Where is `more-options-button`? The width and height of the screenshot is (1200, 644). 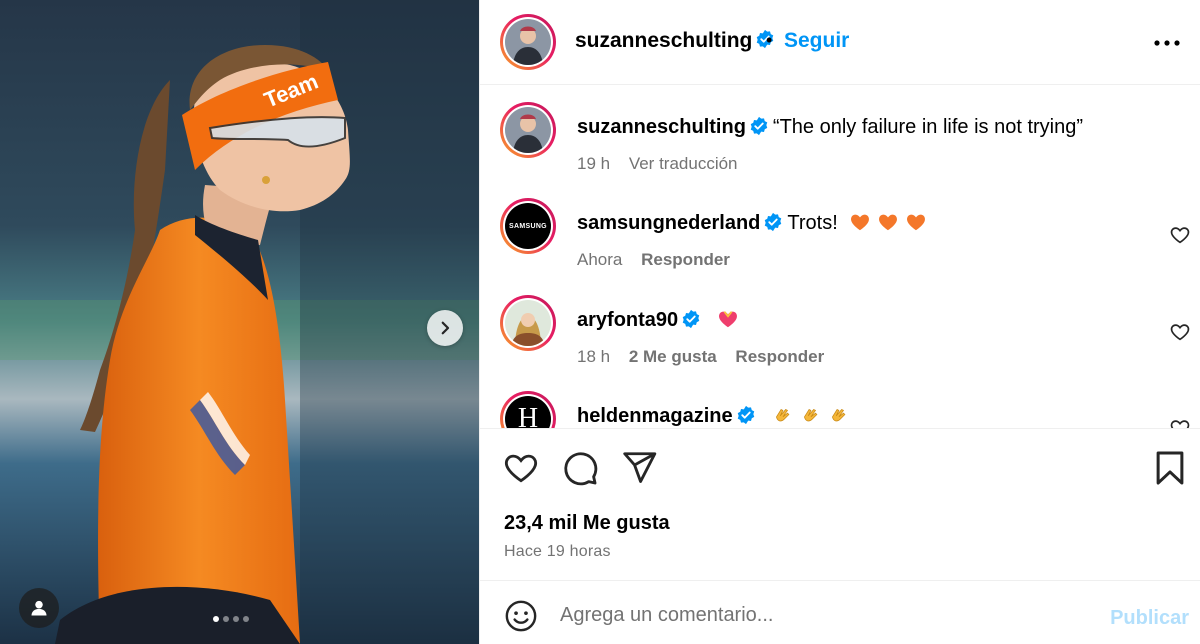 more-options-button is located at coordinates (1167, 43).